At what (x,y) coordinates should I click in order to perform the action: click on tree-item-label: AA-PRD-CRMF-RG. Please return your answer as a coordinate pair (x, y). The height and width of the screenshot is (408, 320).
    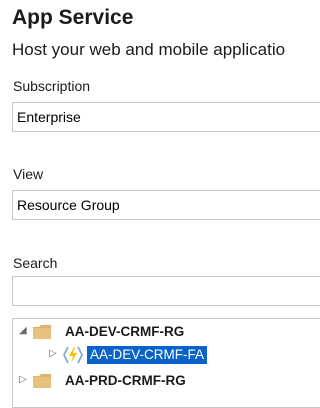
    Looking at the image, I should click on (125, 380).